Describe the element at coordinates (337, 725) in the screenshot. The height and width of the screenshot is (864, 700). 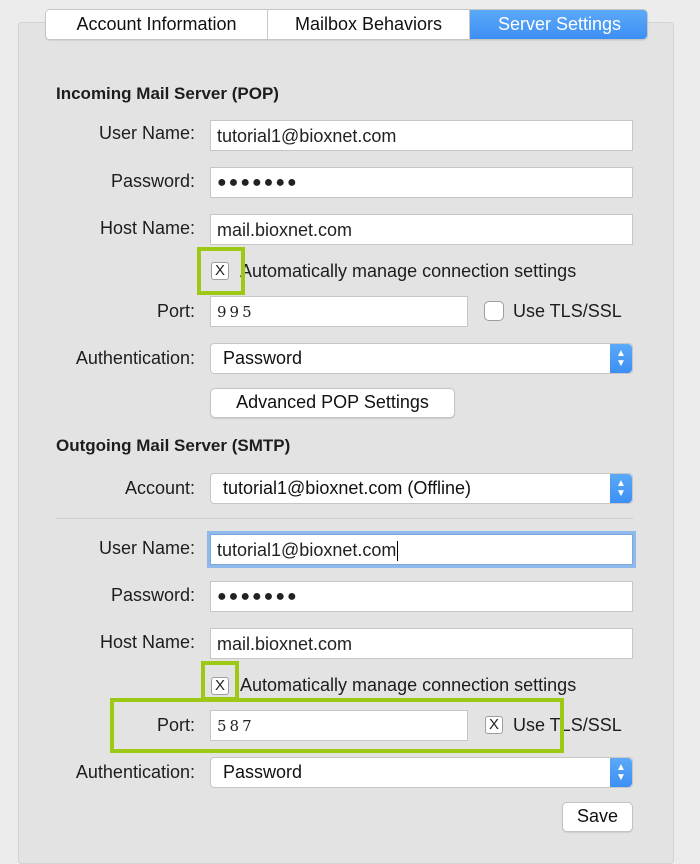
I see `highlight-box-outgoing-port` at that location.